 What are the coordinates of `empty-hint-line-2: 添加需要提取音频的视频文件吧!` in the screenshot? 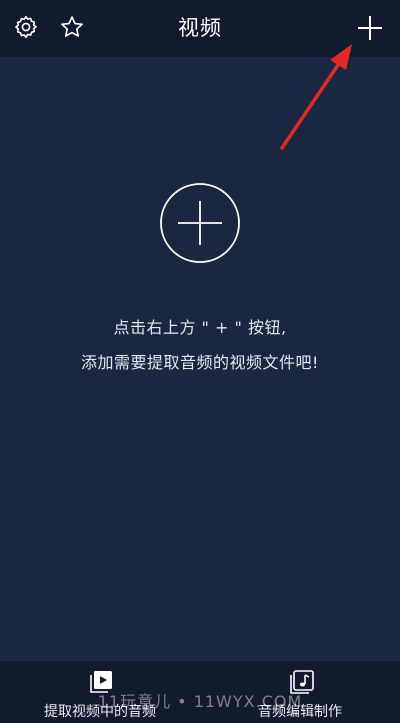 It's located at (200, 362).